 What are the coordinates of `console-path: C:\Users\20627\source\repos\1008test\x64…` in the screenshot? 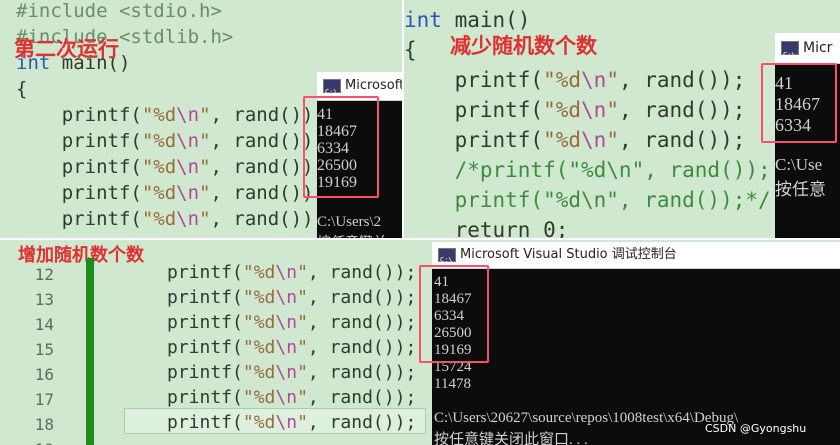 It's located at (586, 418).